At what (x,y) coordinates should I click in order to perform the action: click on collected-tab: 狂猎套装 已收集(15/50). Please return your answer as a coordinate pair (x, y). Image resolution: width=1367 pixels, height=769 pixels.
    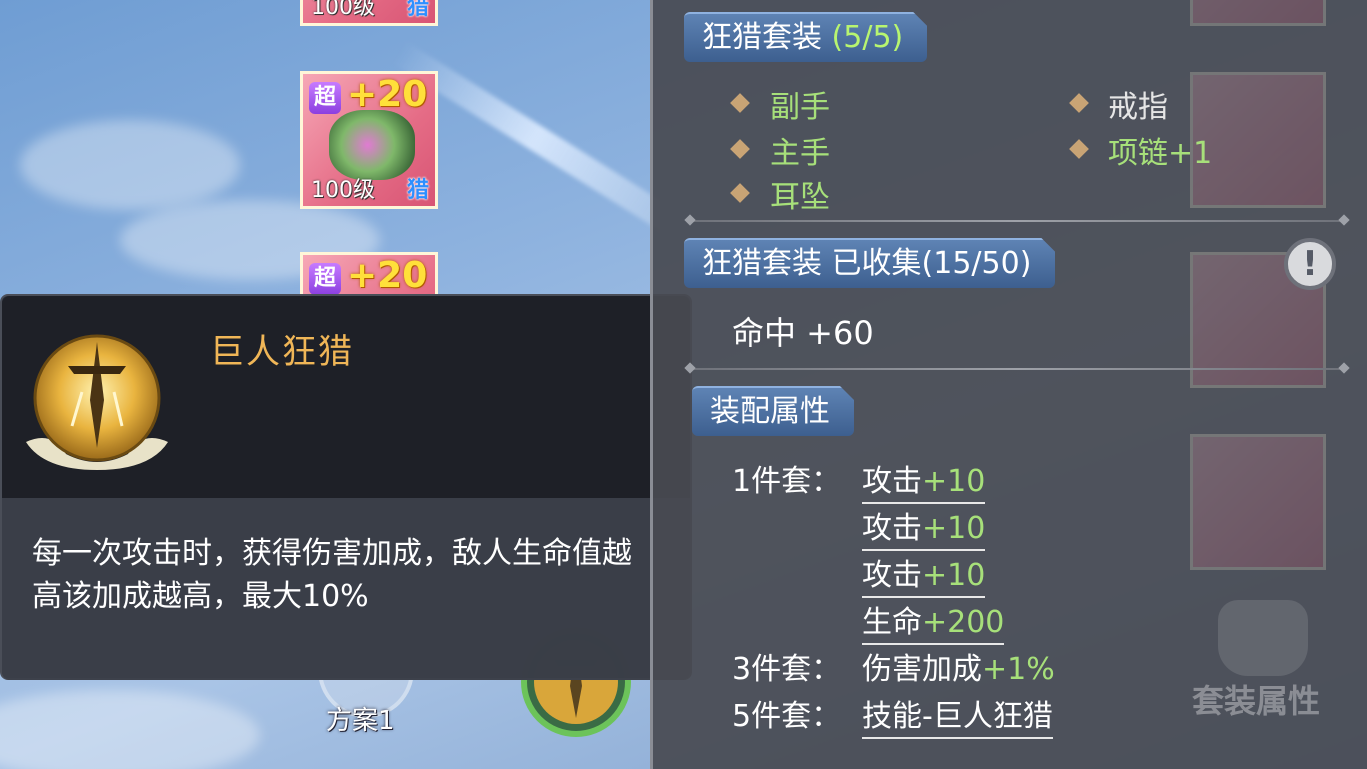
    Looking at the image, I should click on (869, 263).